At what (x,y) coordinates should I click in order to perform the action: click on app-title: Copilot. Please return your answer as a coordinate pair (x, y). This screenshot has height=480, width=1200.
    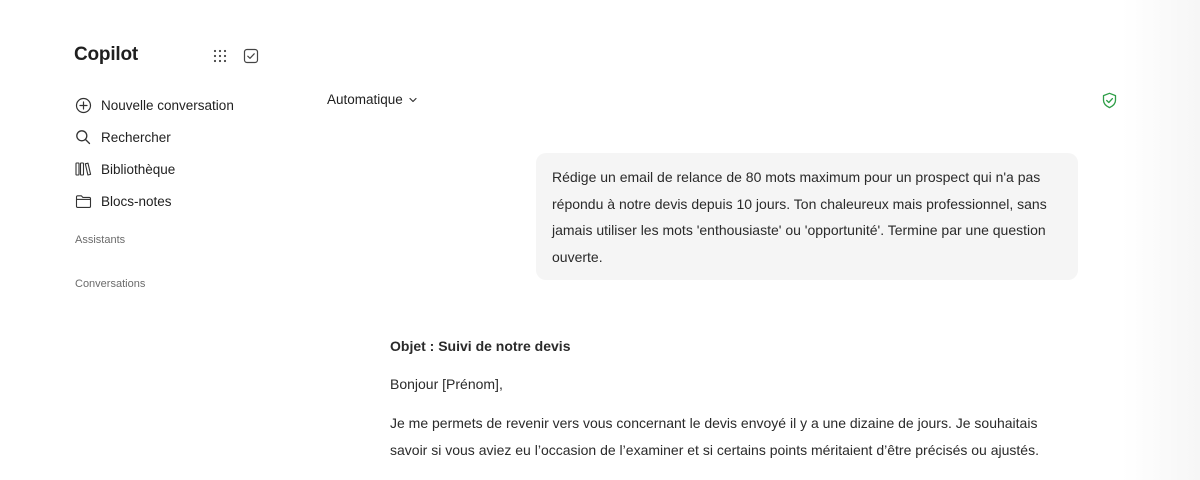
    Looking at the image, I should click on (106, 54).